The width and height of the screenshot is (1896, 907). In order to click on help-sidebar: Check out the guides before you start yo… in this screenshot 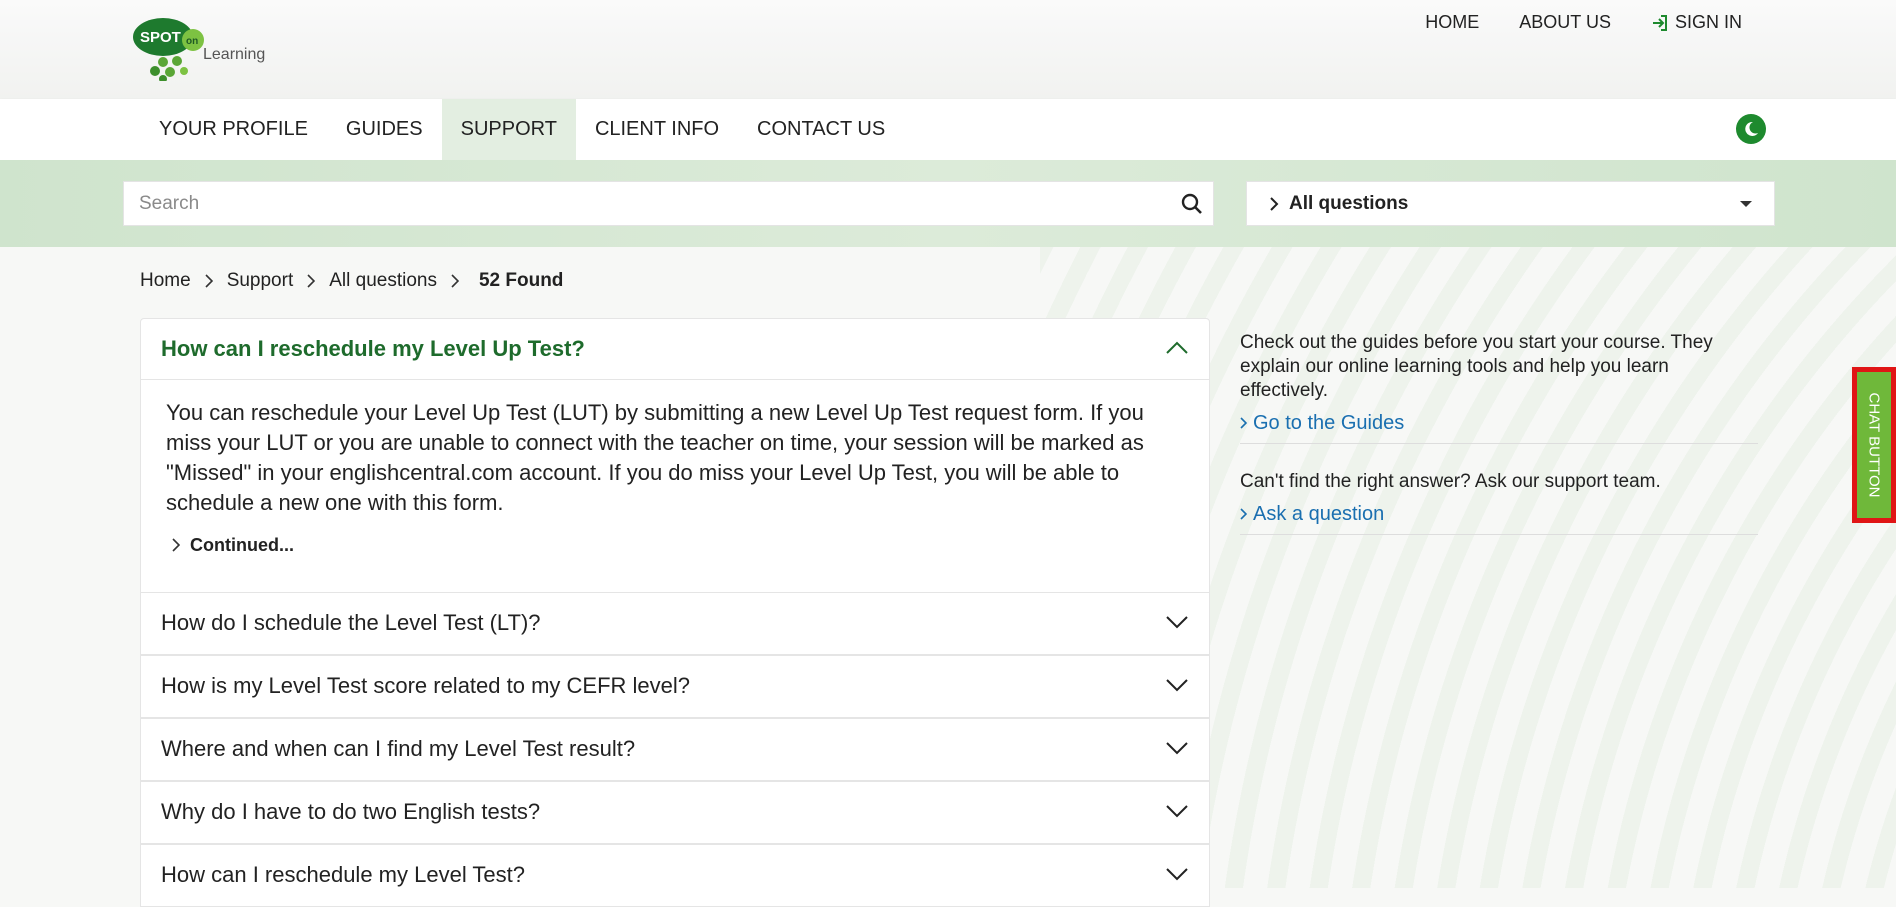, I will do `click(1499, 433)`.